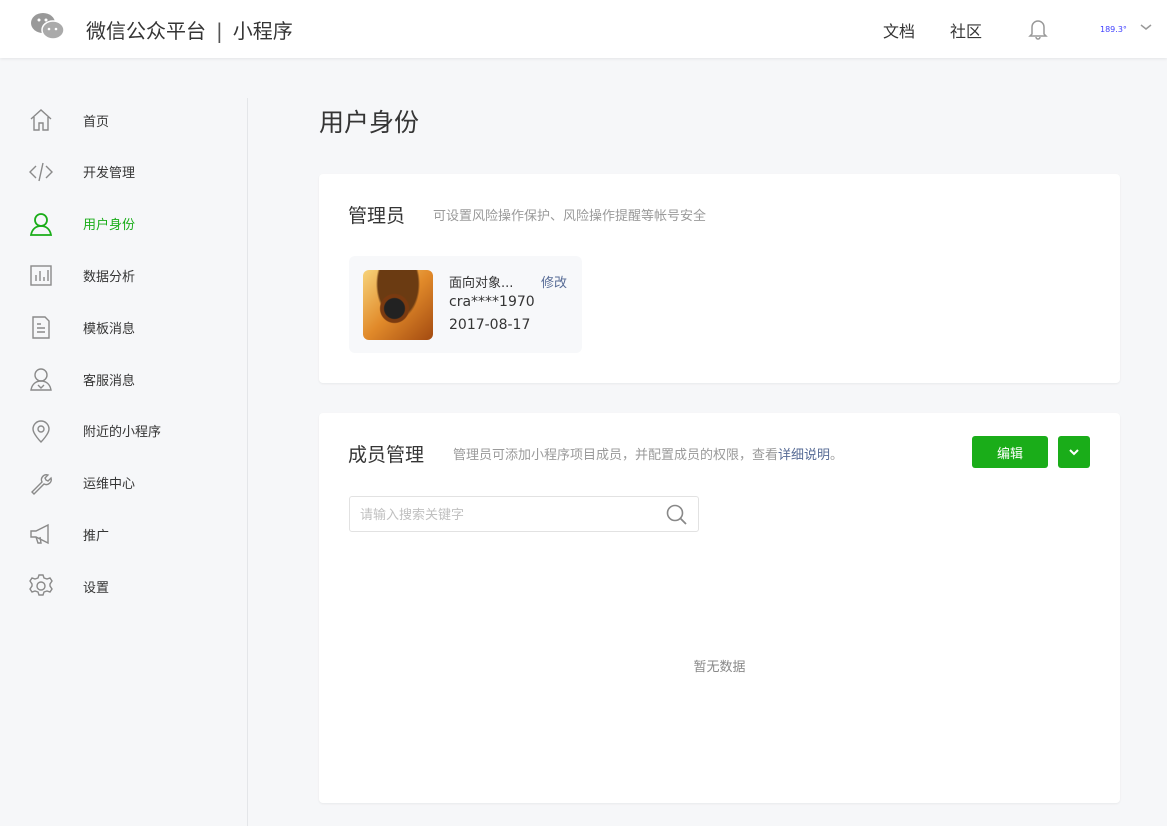 This screenshot has width=1167, height=826. I want to click on sidebar-item-5: 客服消息, so click(81, 379).